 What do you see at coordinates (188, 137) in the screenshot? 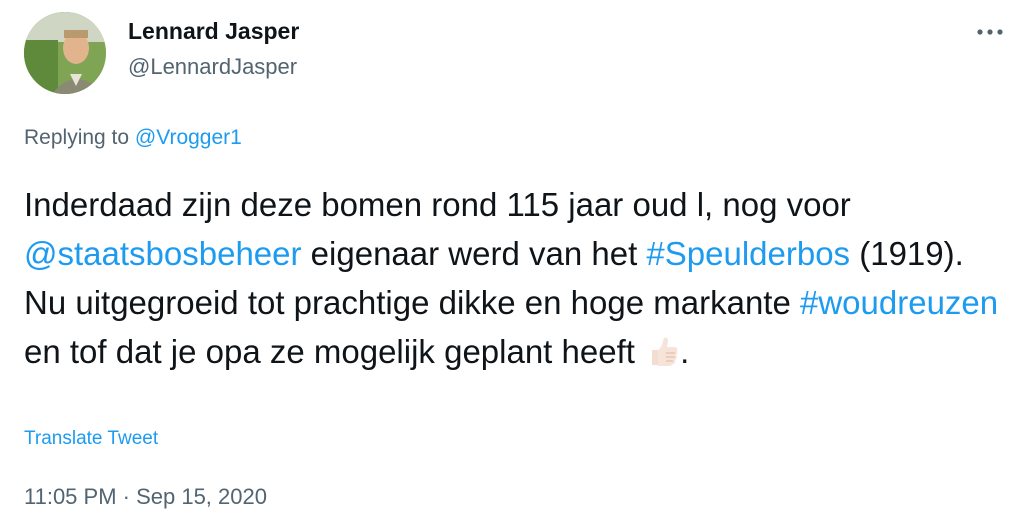
I see `reply-mention-link: @Vrogger1` at bounding box center [188, 137].